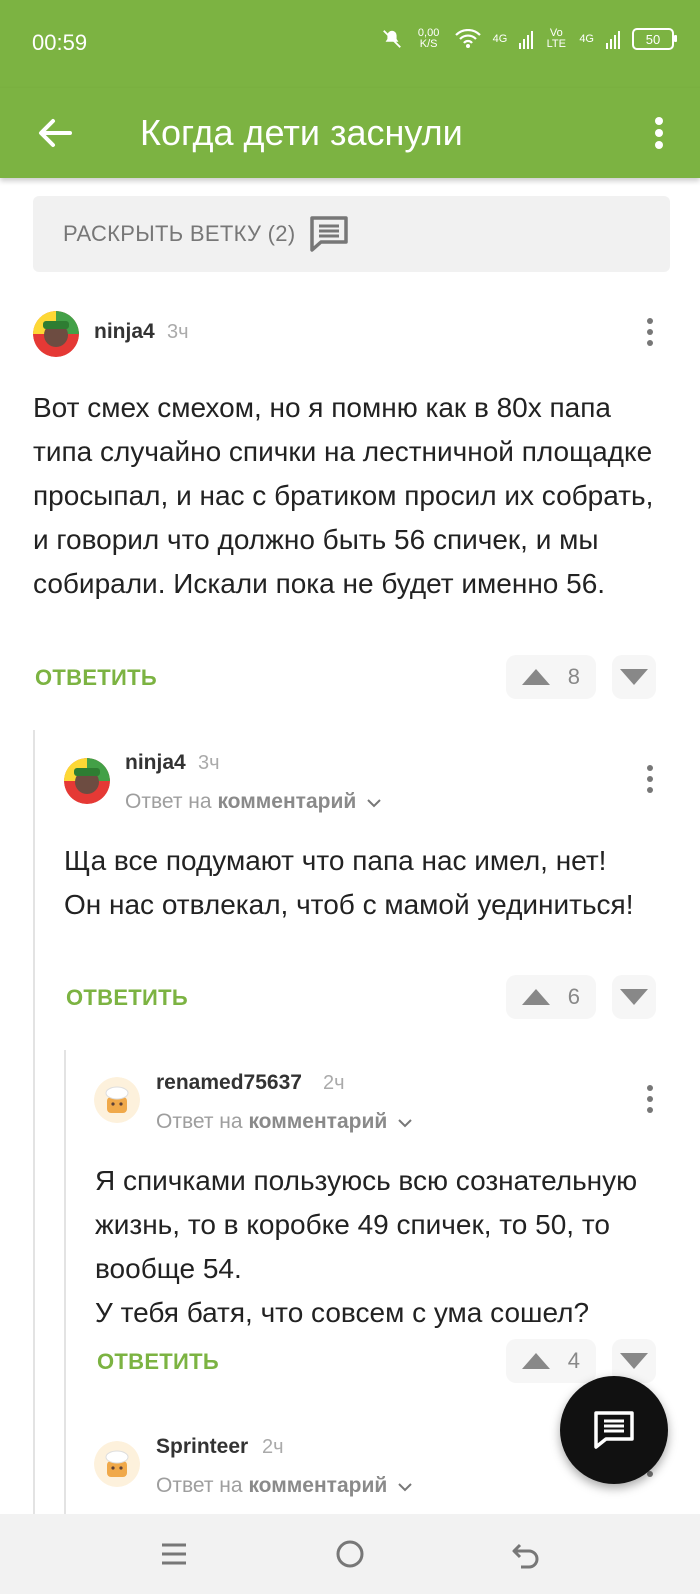 Image resolution: width=700 pixels, height=1594 pixels. Describe the element at coordinates (467, 39) in the screenshot. I see `wifi-icon` at that location.